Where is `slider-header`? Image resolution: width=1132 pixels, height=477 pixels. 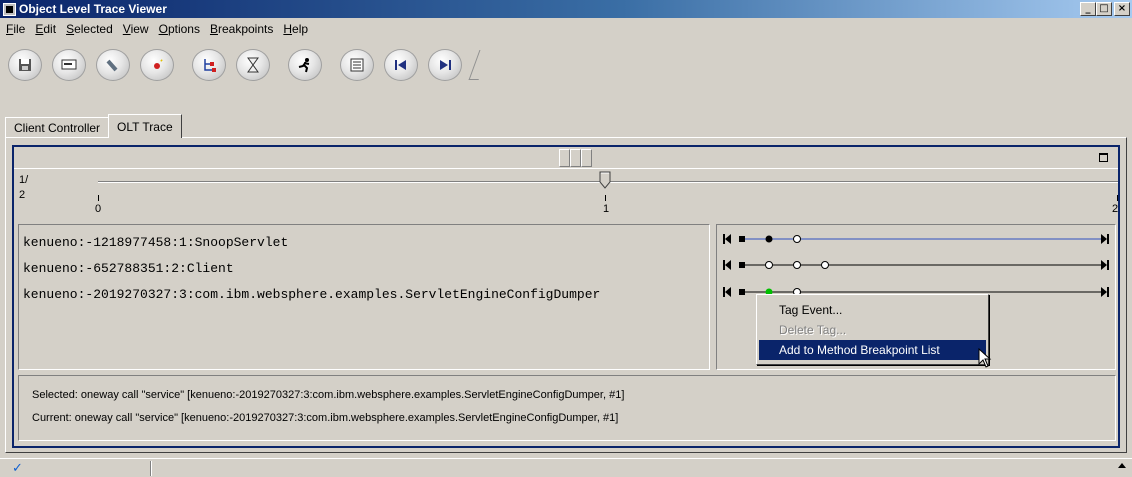 slider-header is located at coordinates (566, 158).